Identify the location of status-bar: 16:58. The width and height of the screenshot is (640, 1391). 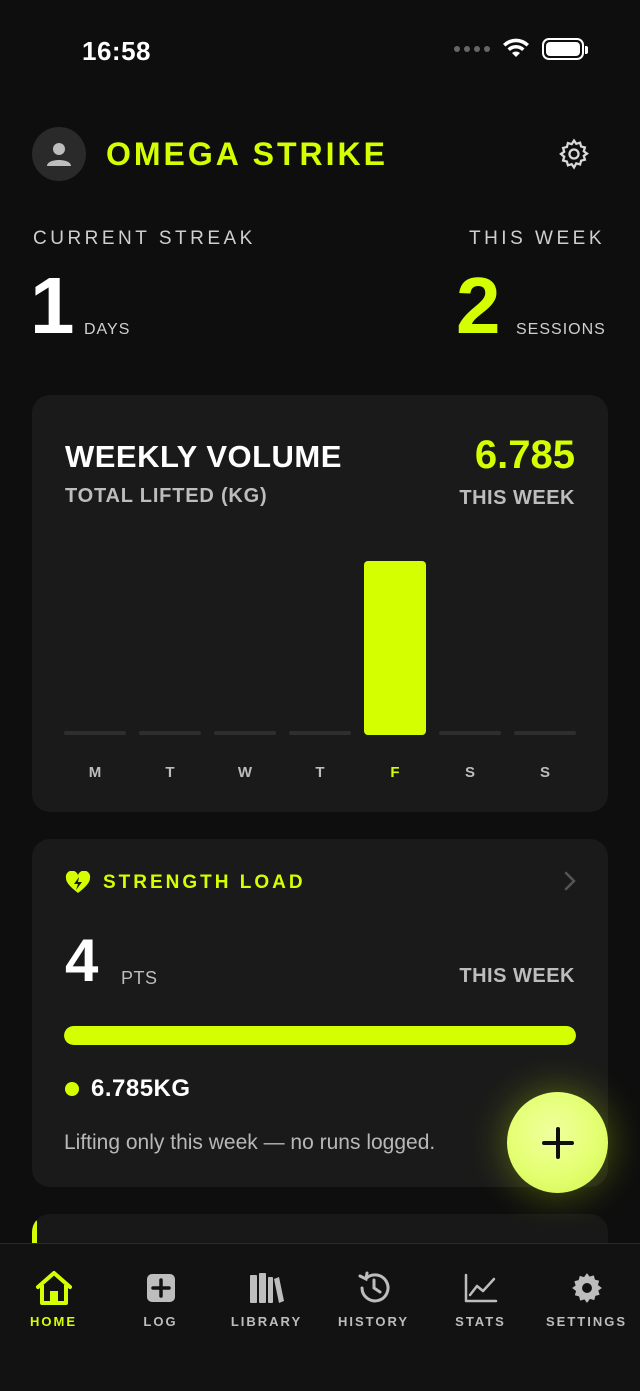
(320, 50).